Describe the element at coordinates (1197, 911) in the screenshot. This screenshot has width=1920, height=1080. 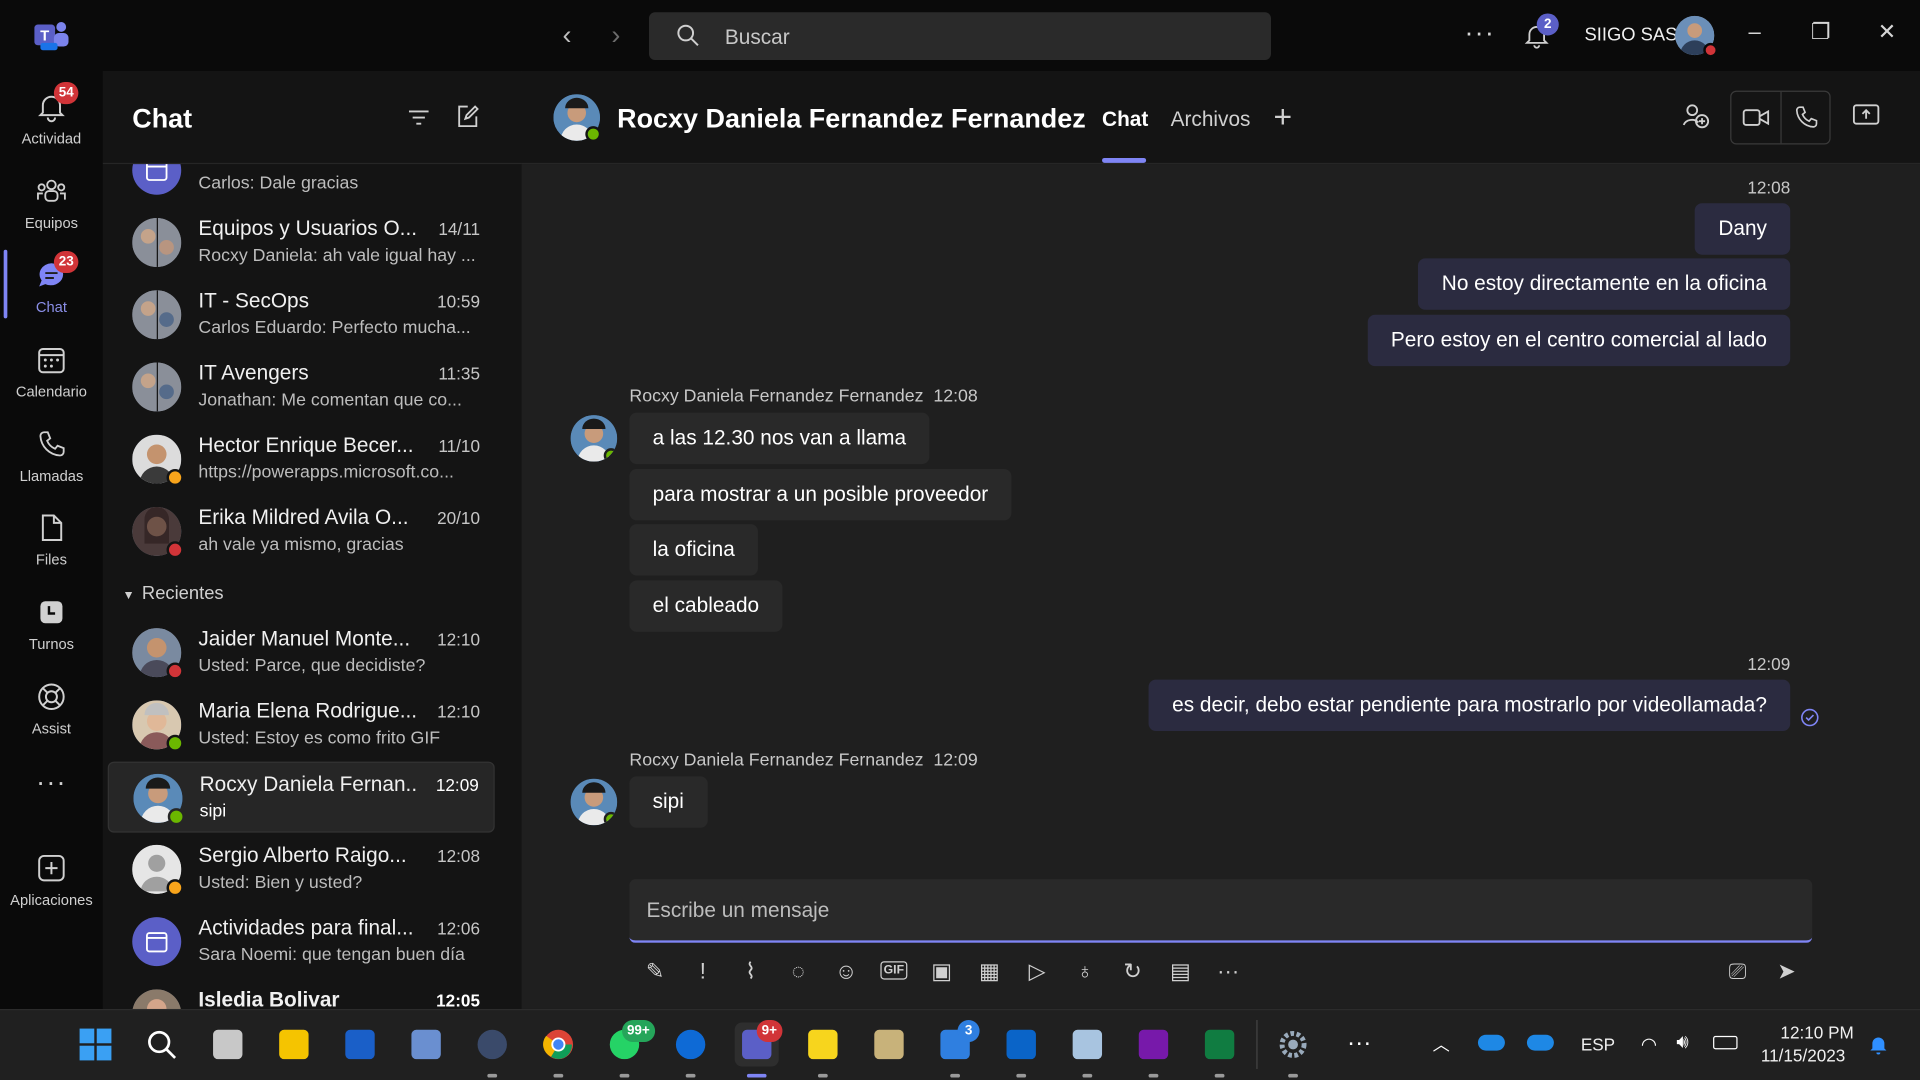
I see `message-input` at that location.